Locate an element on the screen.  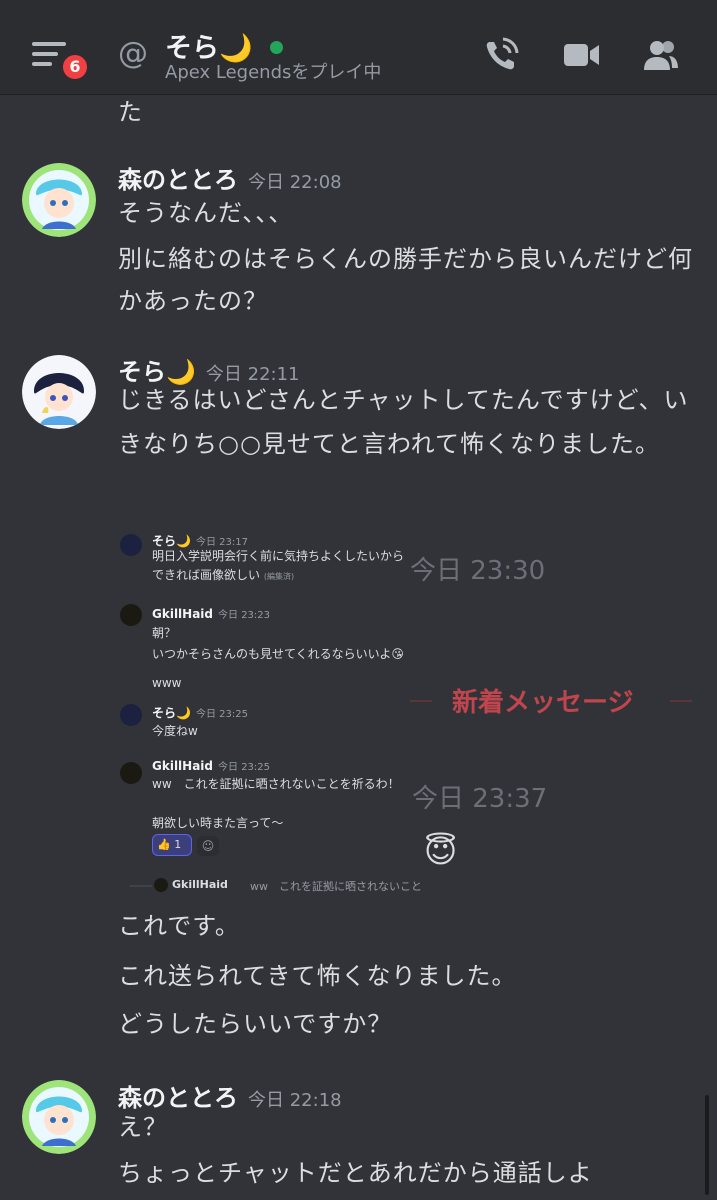
activity-suffix: をプレイ中 is located at coordinates (336, 72).